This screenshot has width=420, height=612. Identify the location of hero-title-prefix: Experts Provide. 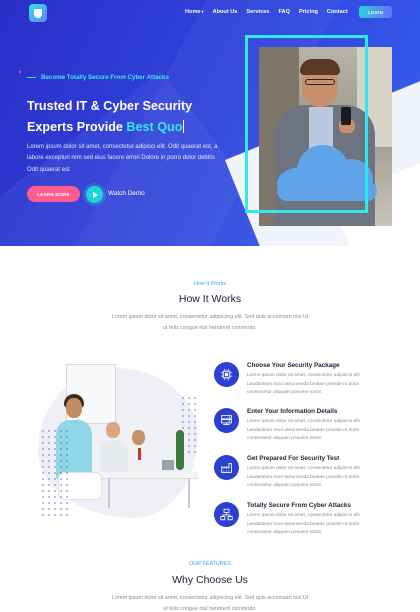
(75, 127).